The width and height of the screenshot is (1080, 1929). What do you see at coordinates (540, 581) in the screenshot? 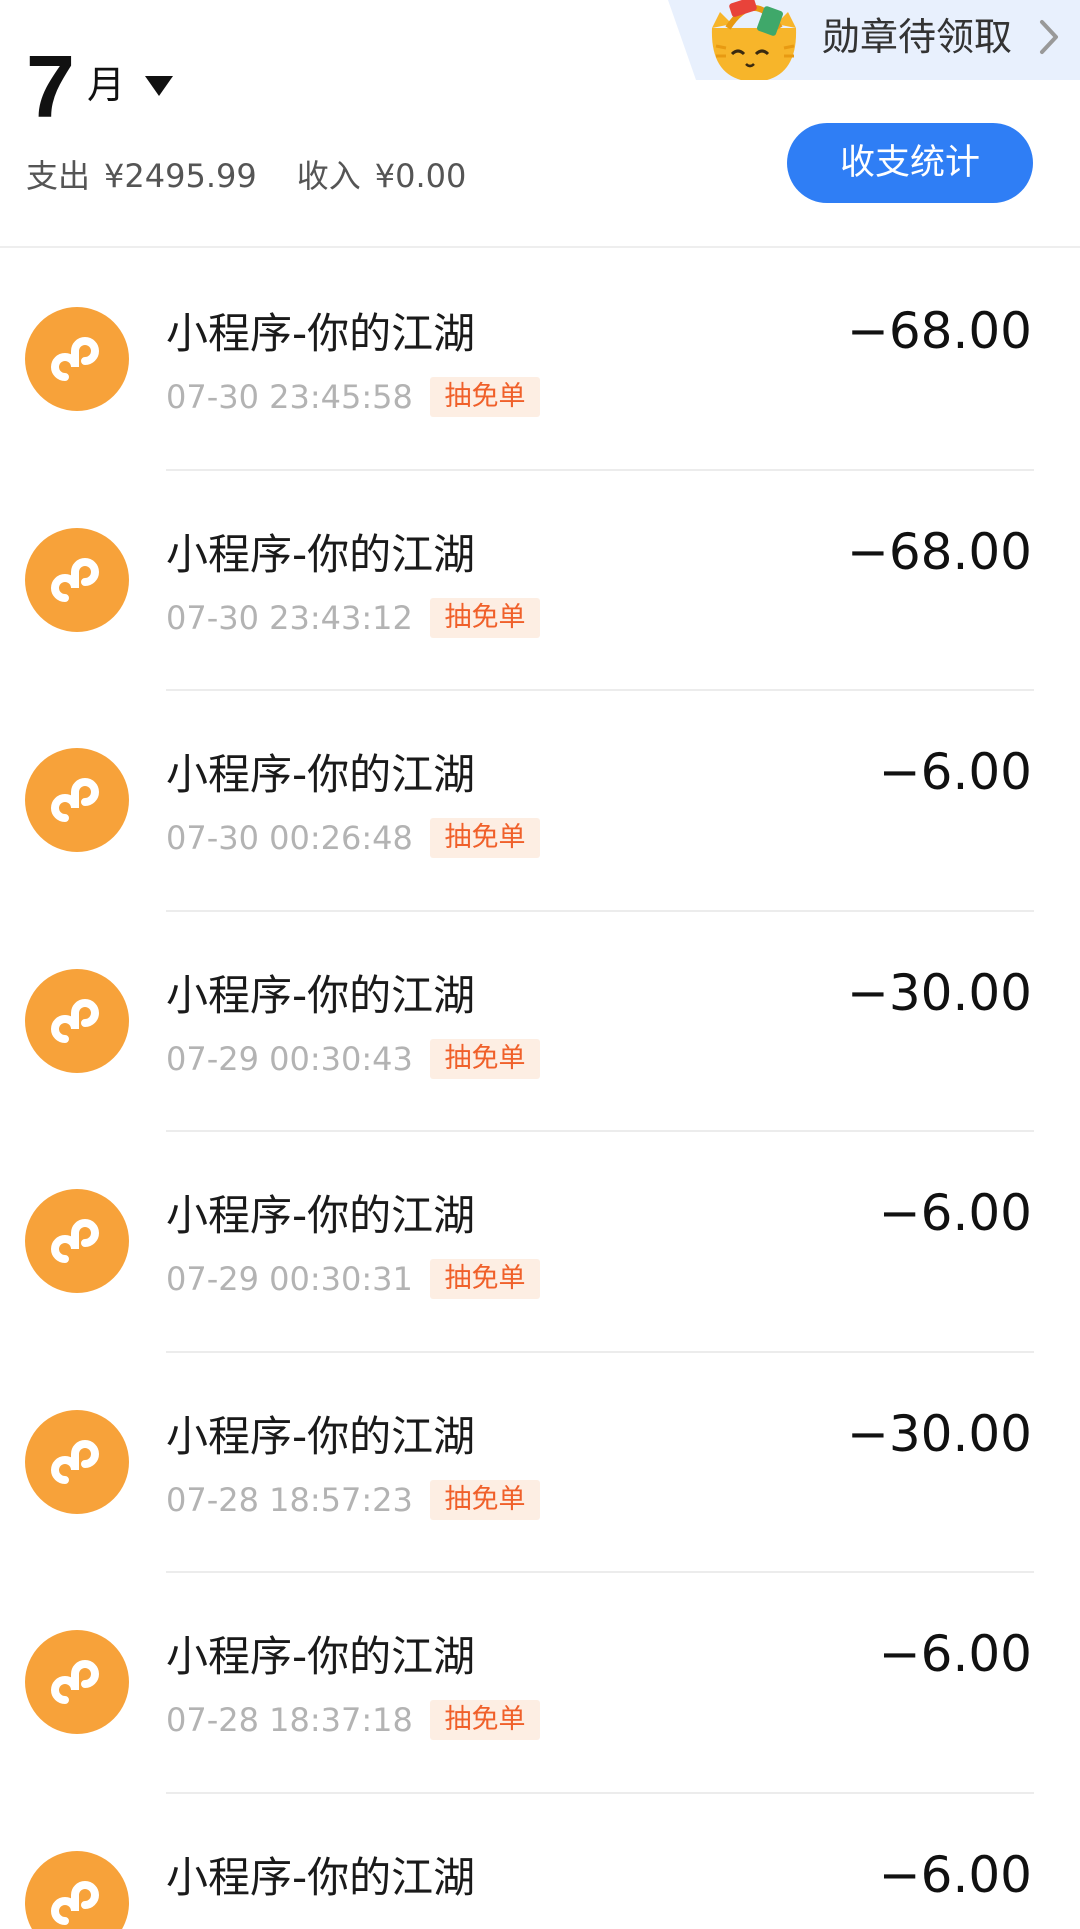
I see `transaction-row: 小程序-你的江湖 07-30 23:43:12 抽免单 −68.00` at bounding box center [540, 581].